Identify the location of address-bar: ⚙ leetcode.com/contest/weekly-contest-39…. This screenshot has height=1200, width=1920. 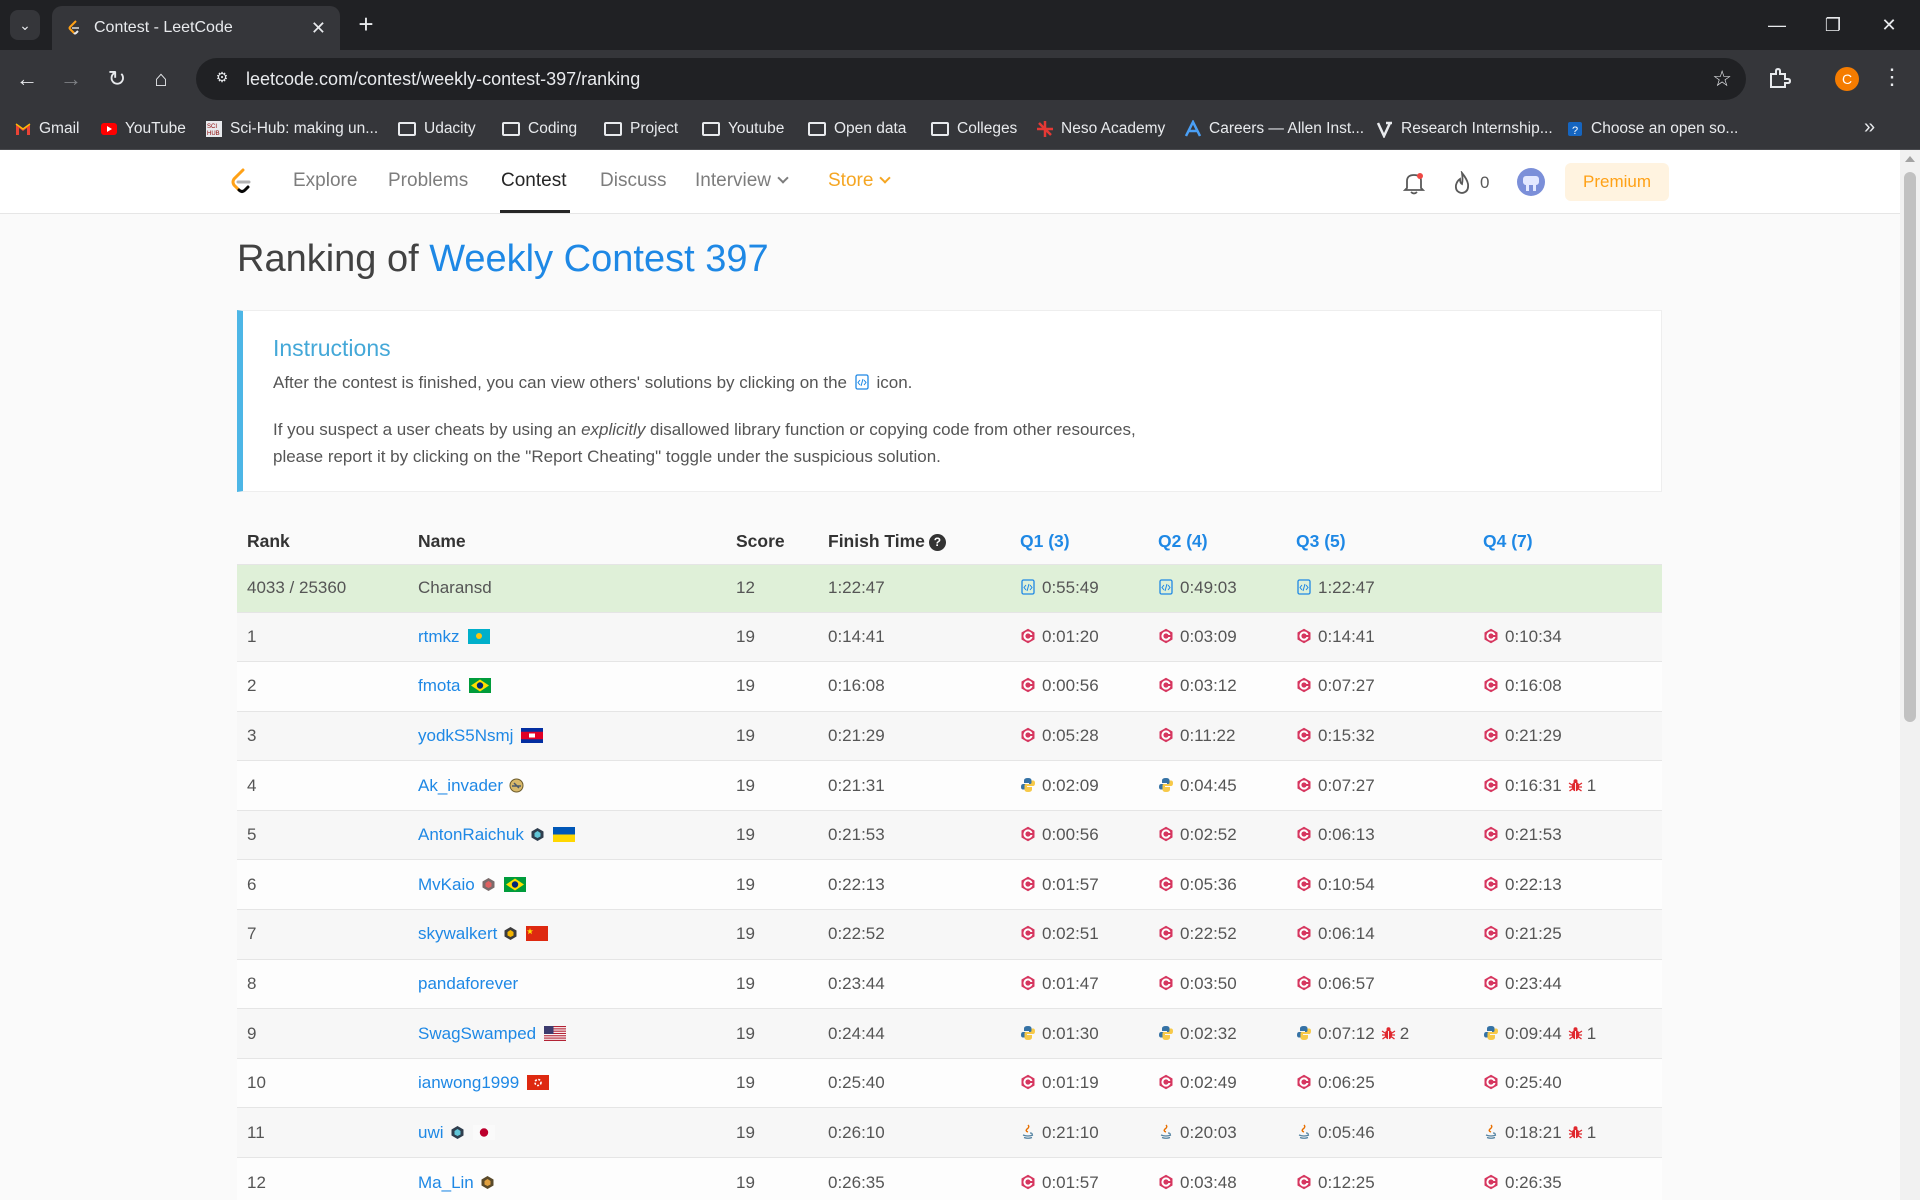
(971, 79).